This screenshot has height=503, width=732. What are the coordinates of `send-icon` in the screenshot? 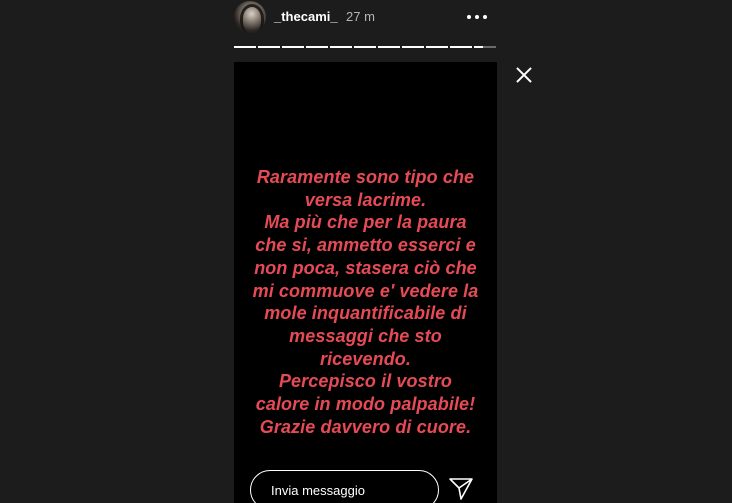 It's located at (461, 489).